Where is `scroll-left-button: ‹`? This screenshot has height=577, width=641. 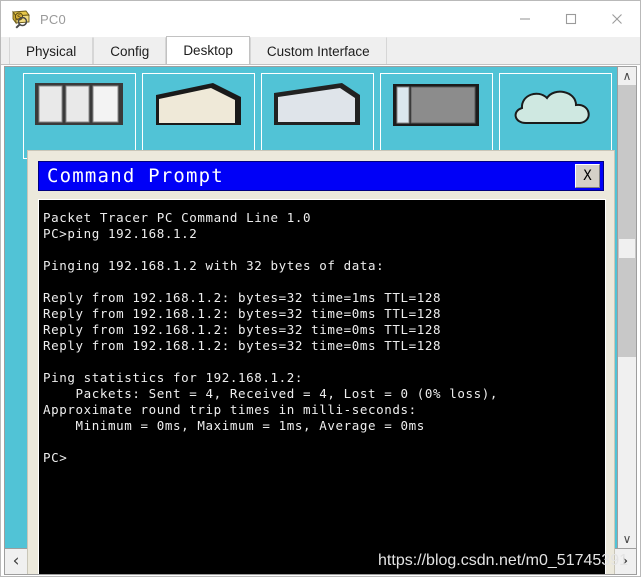 scroll-left-button: ‹ is located at coordinates (16, 561).